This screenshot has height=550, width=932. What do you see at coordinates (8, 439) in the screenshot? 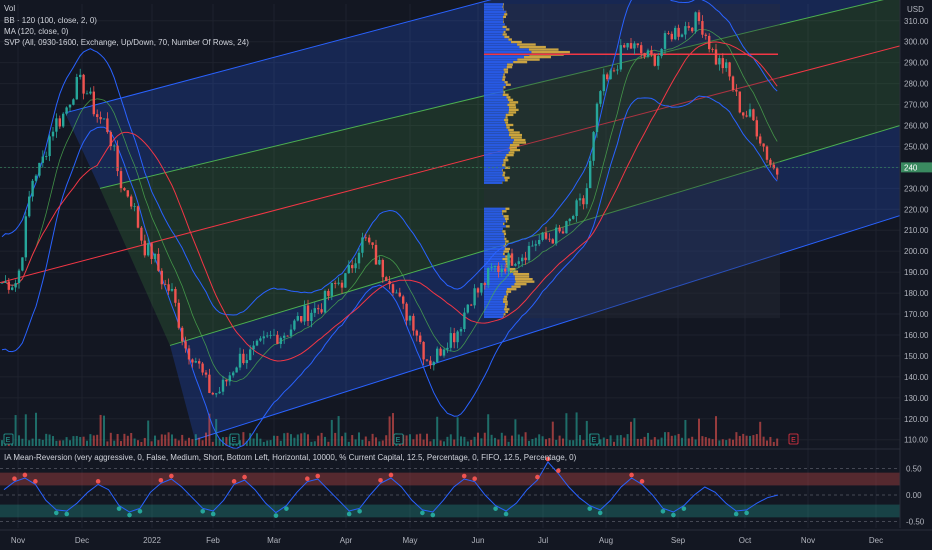
I see `earnings-marker: E` at bounding box center [8, 439].